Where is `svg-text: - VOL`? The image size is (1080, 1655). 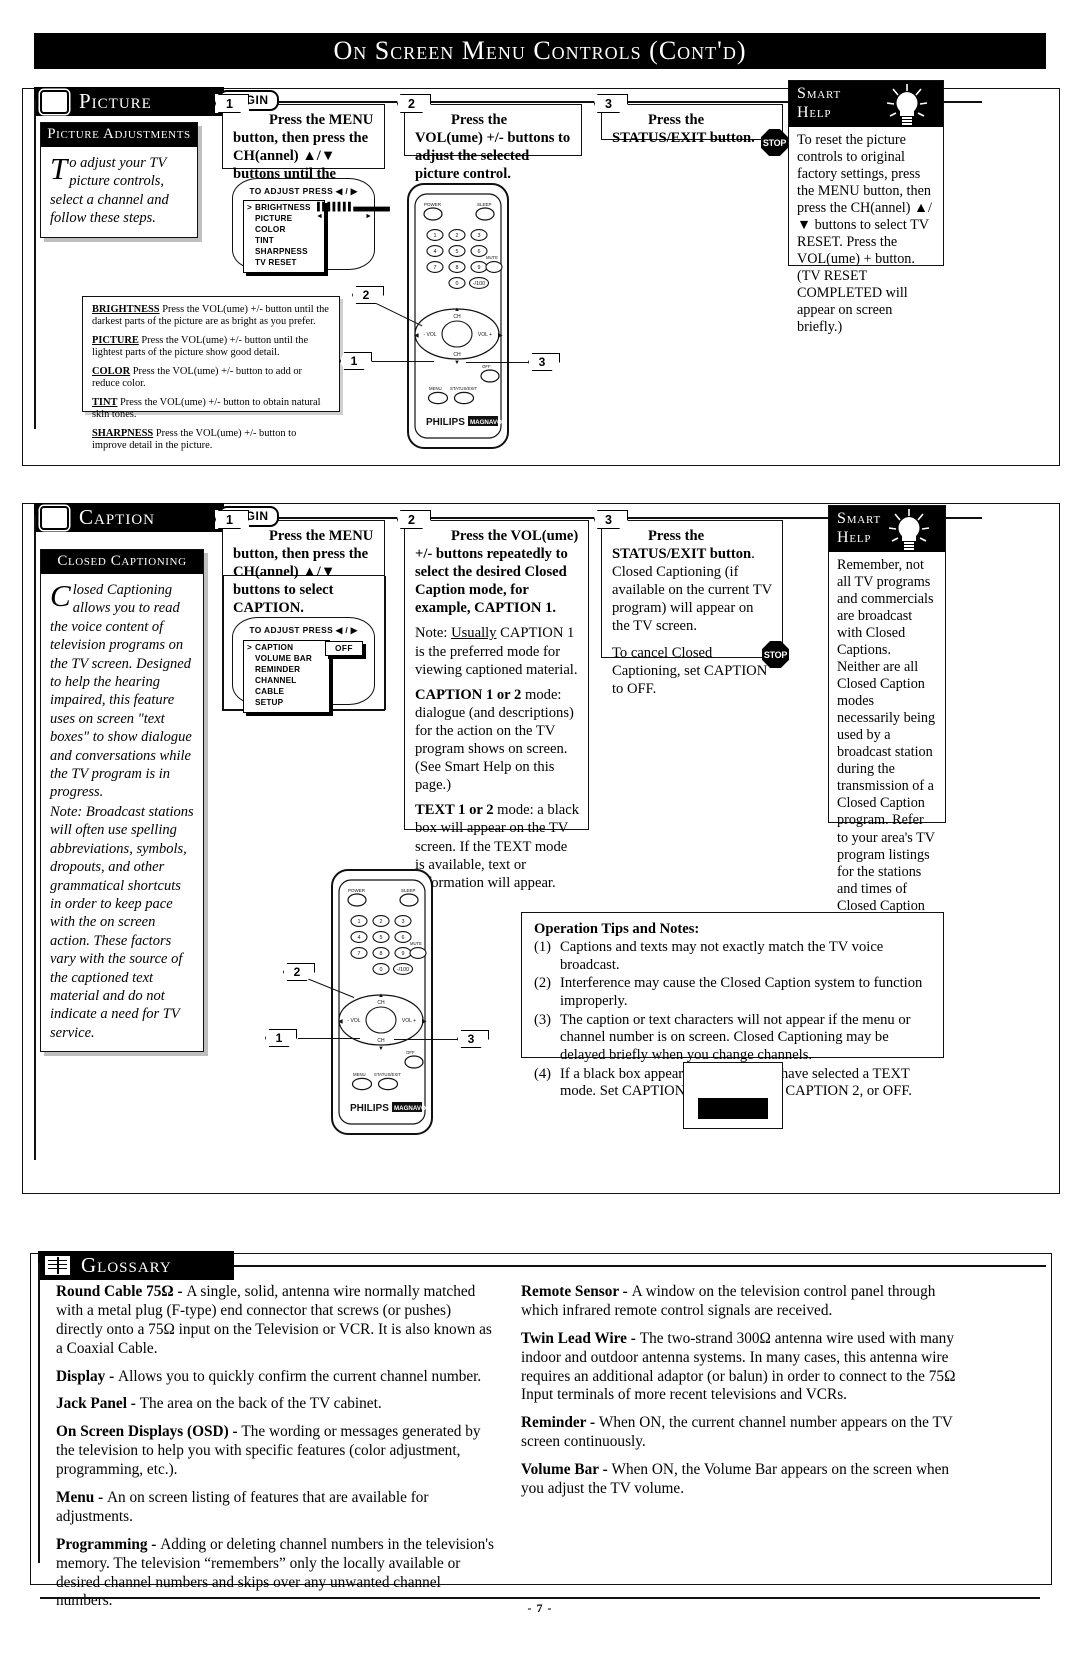 svg-text: - VOL is located at coordinates (353, 1021).